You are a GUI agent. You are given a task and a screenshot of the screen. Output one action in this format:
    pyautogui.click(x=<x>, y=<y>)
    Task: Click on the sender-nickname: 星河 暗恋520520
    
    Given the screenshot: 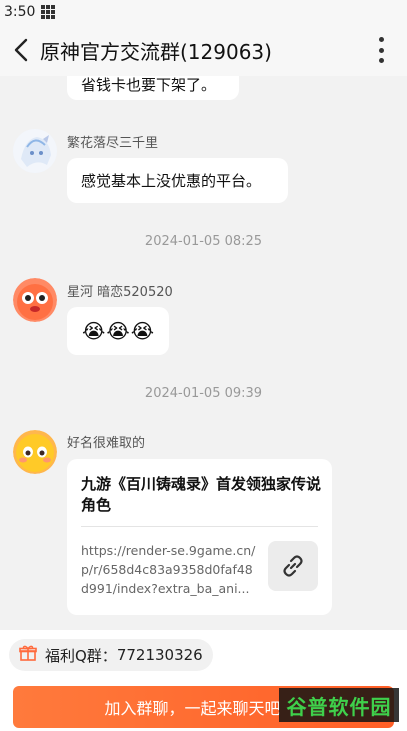 What is the action you would take?
    pyautogui.click(x=120, y=292)
    